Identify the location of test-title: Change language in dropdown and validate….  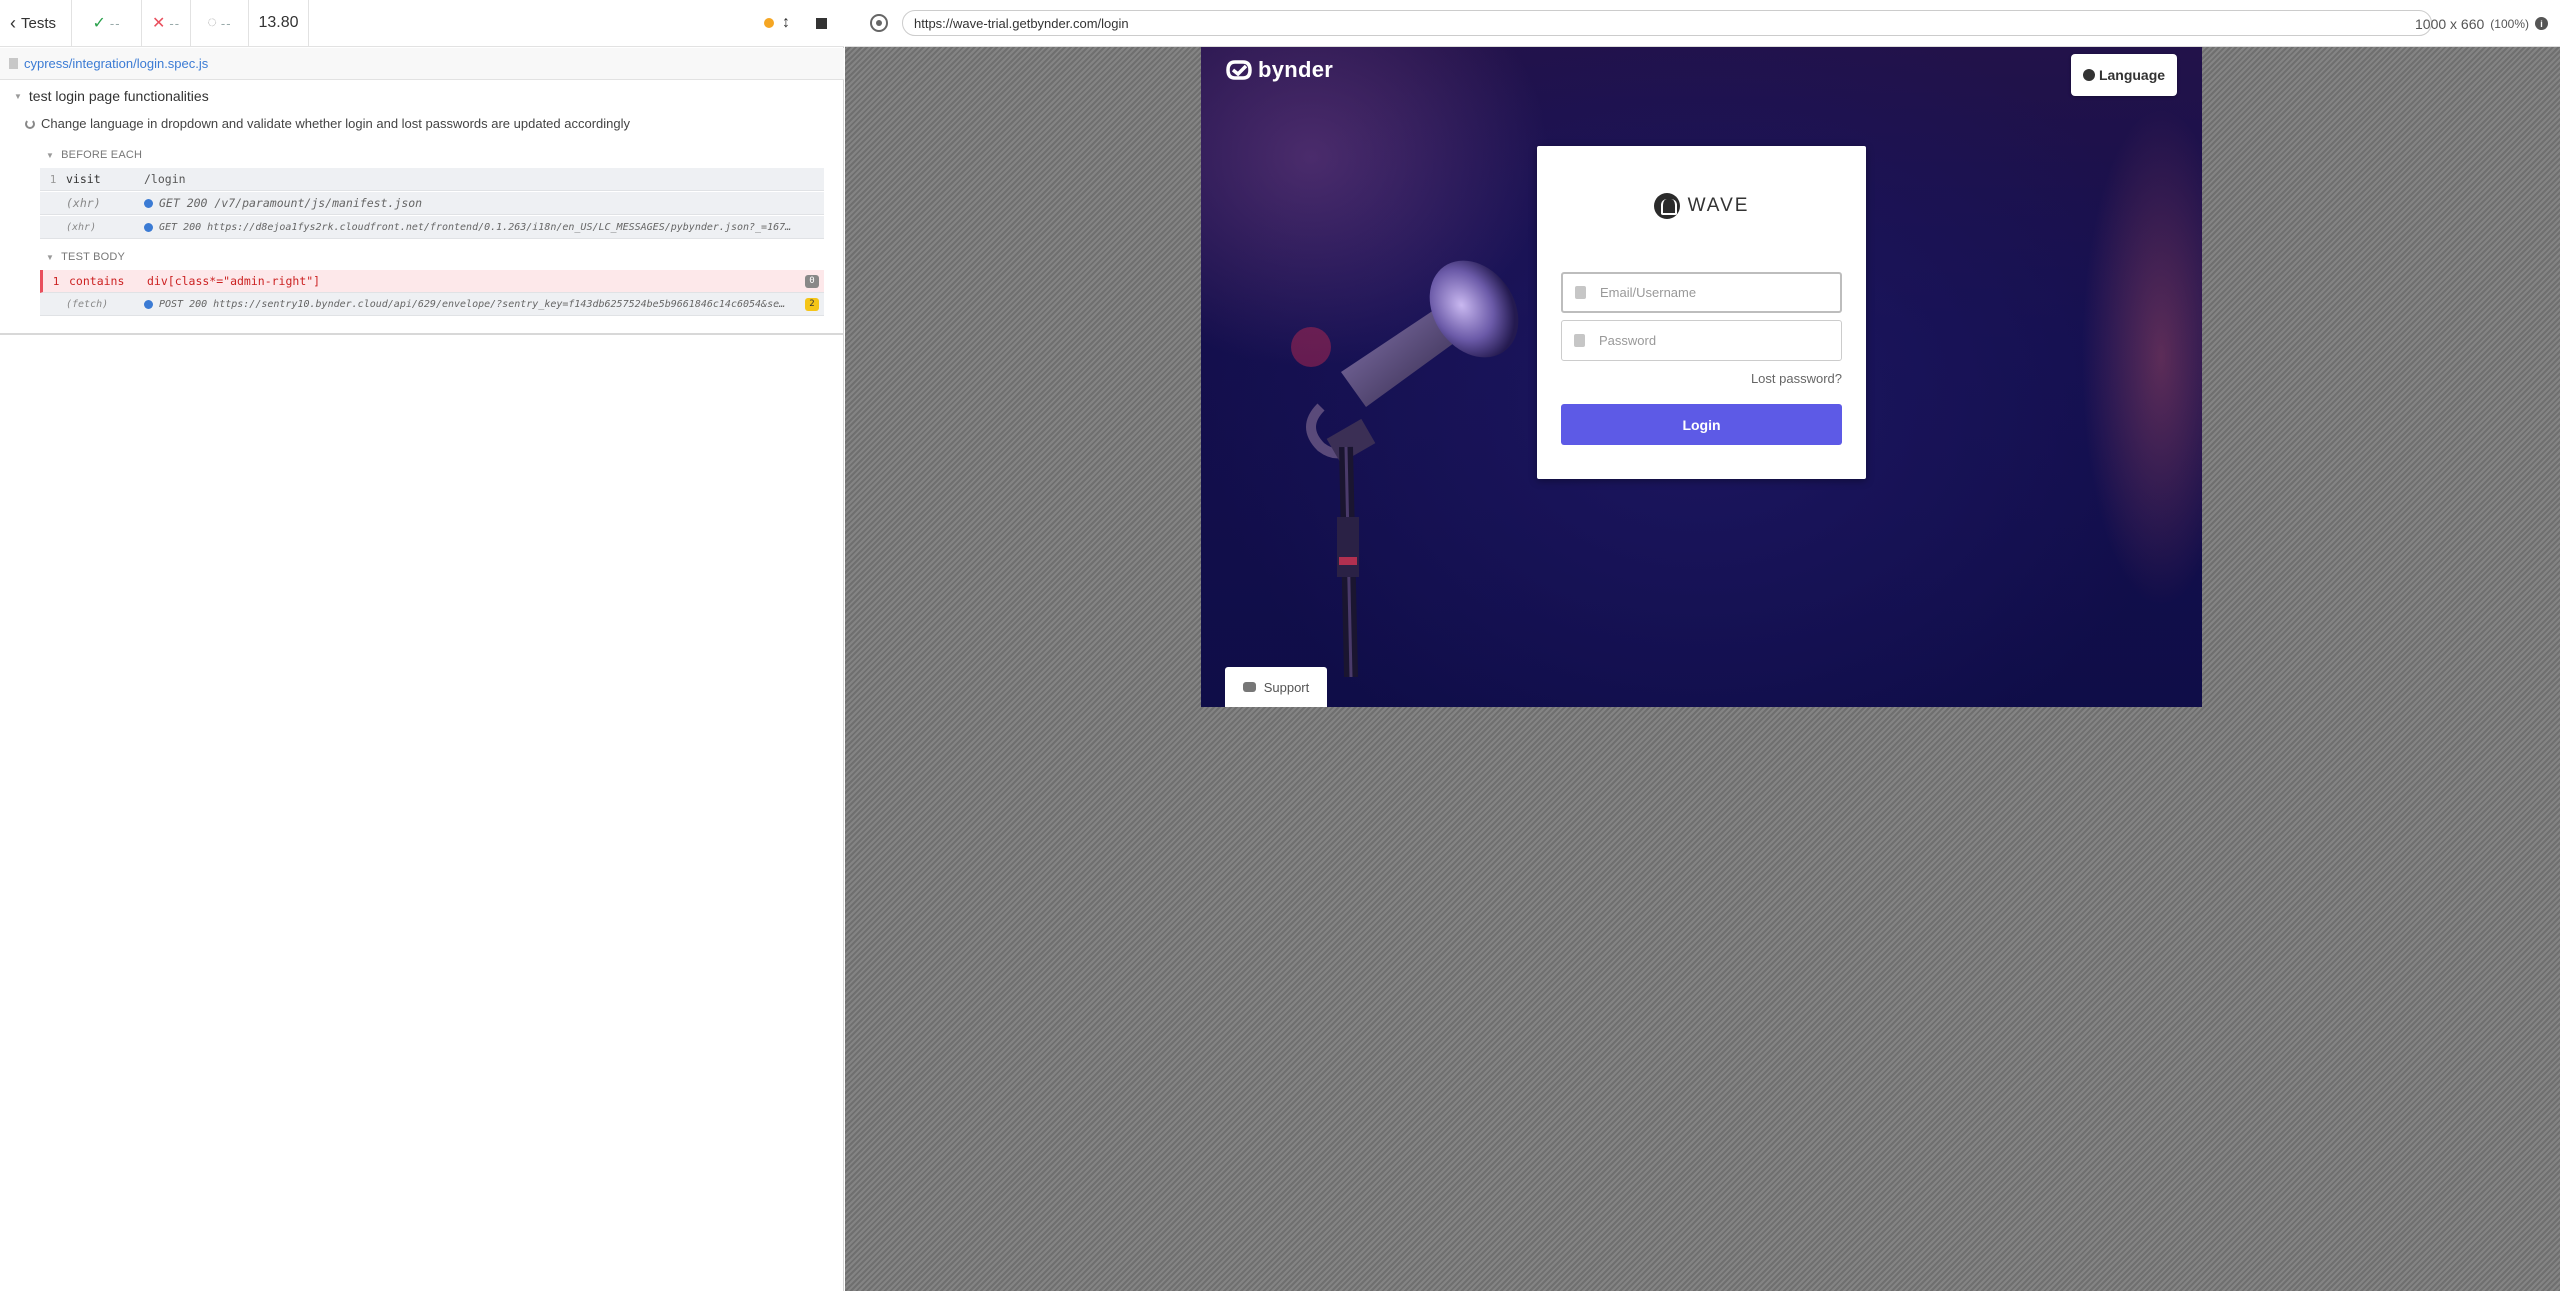
(327, 123).